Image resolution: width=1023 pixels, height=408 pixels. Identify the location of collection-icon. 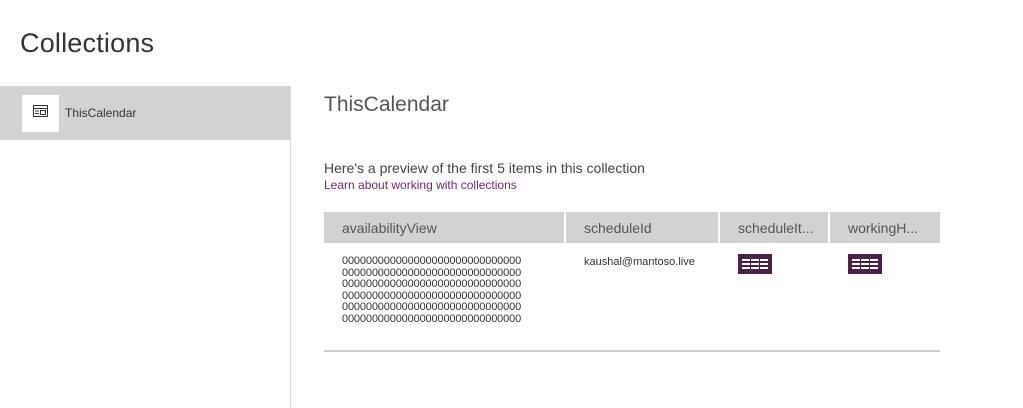
(40, 113).